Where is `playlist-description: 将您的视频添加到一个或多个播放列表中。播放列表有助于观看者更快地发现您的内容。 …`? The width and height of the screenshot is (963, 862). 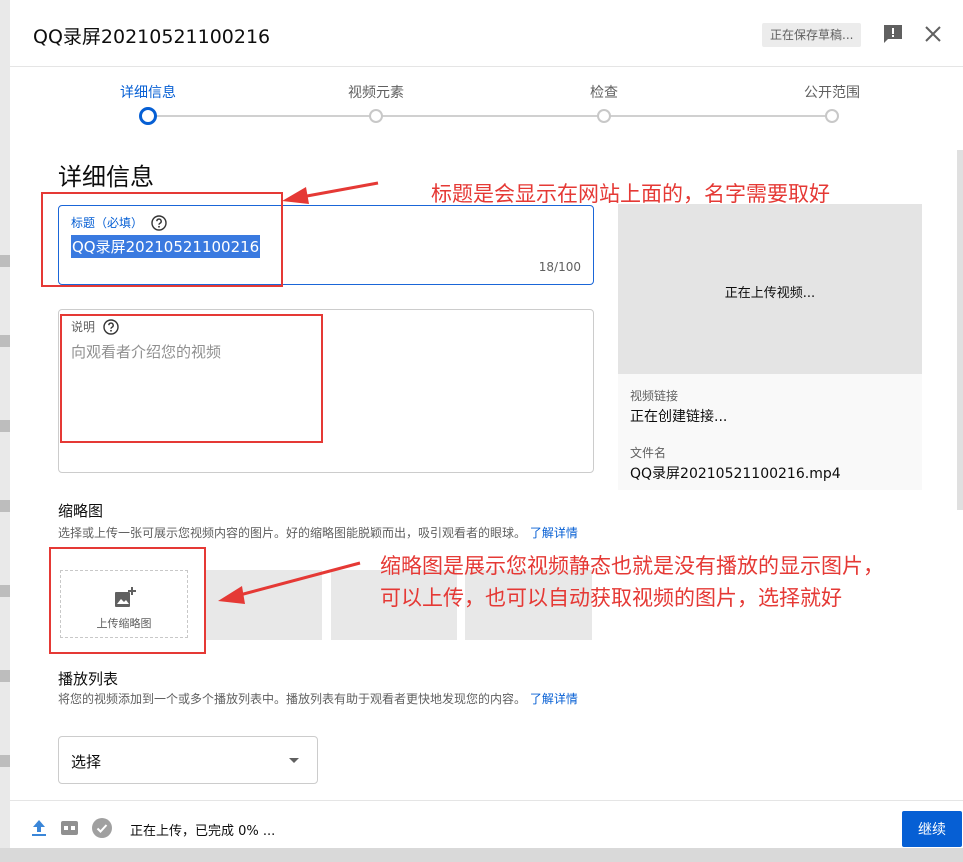
playlist-description: 将您的视频添加到一个或多个播放列表中。播放列表有助于观看者更快地发现您的内容。 … is located at coordinates (328, 699).